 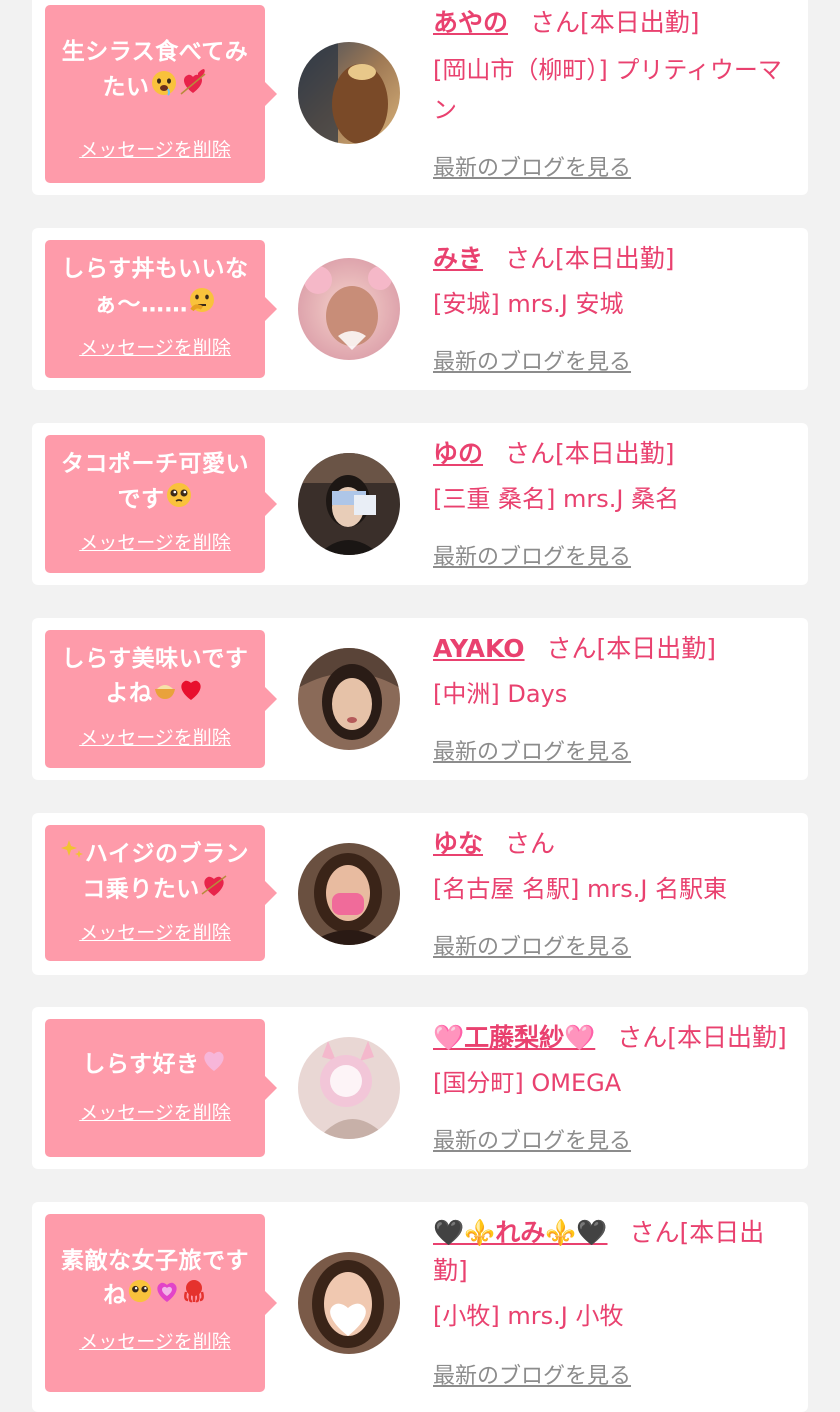 I want to click on message-bubble: タコポーチ可愛いです メッセージを削除, so click(x=161, y=504).